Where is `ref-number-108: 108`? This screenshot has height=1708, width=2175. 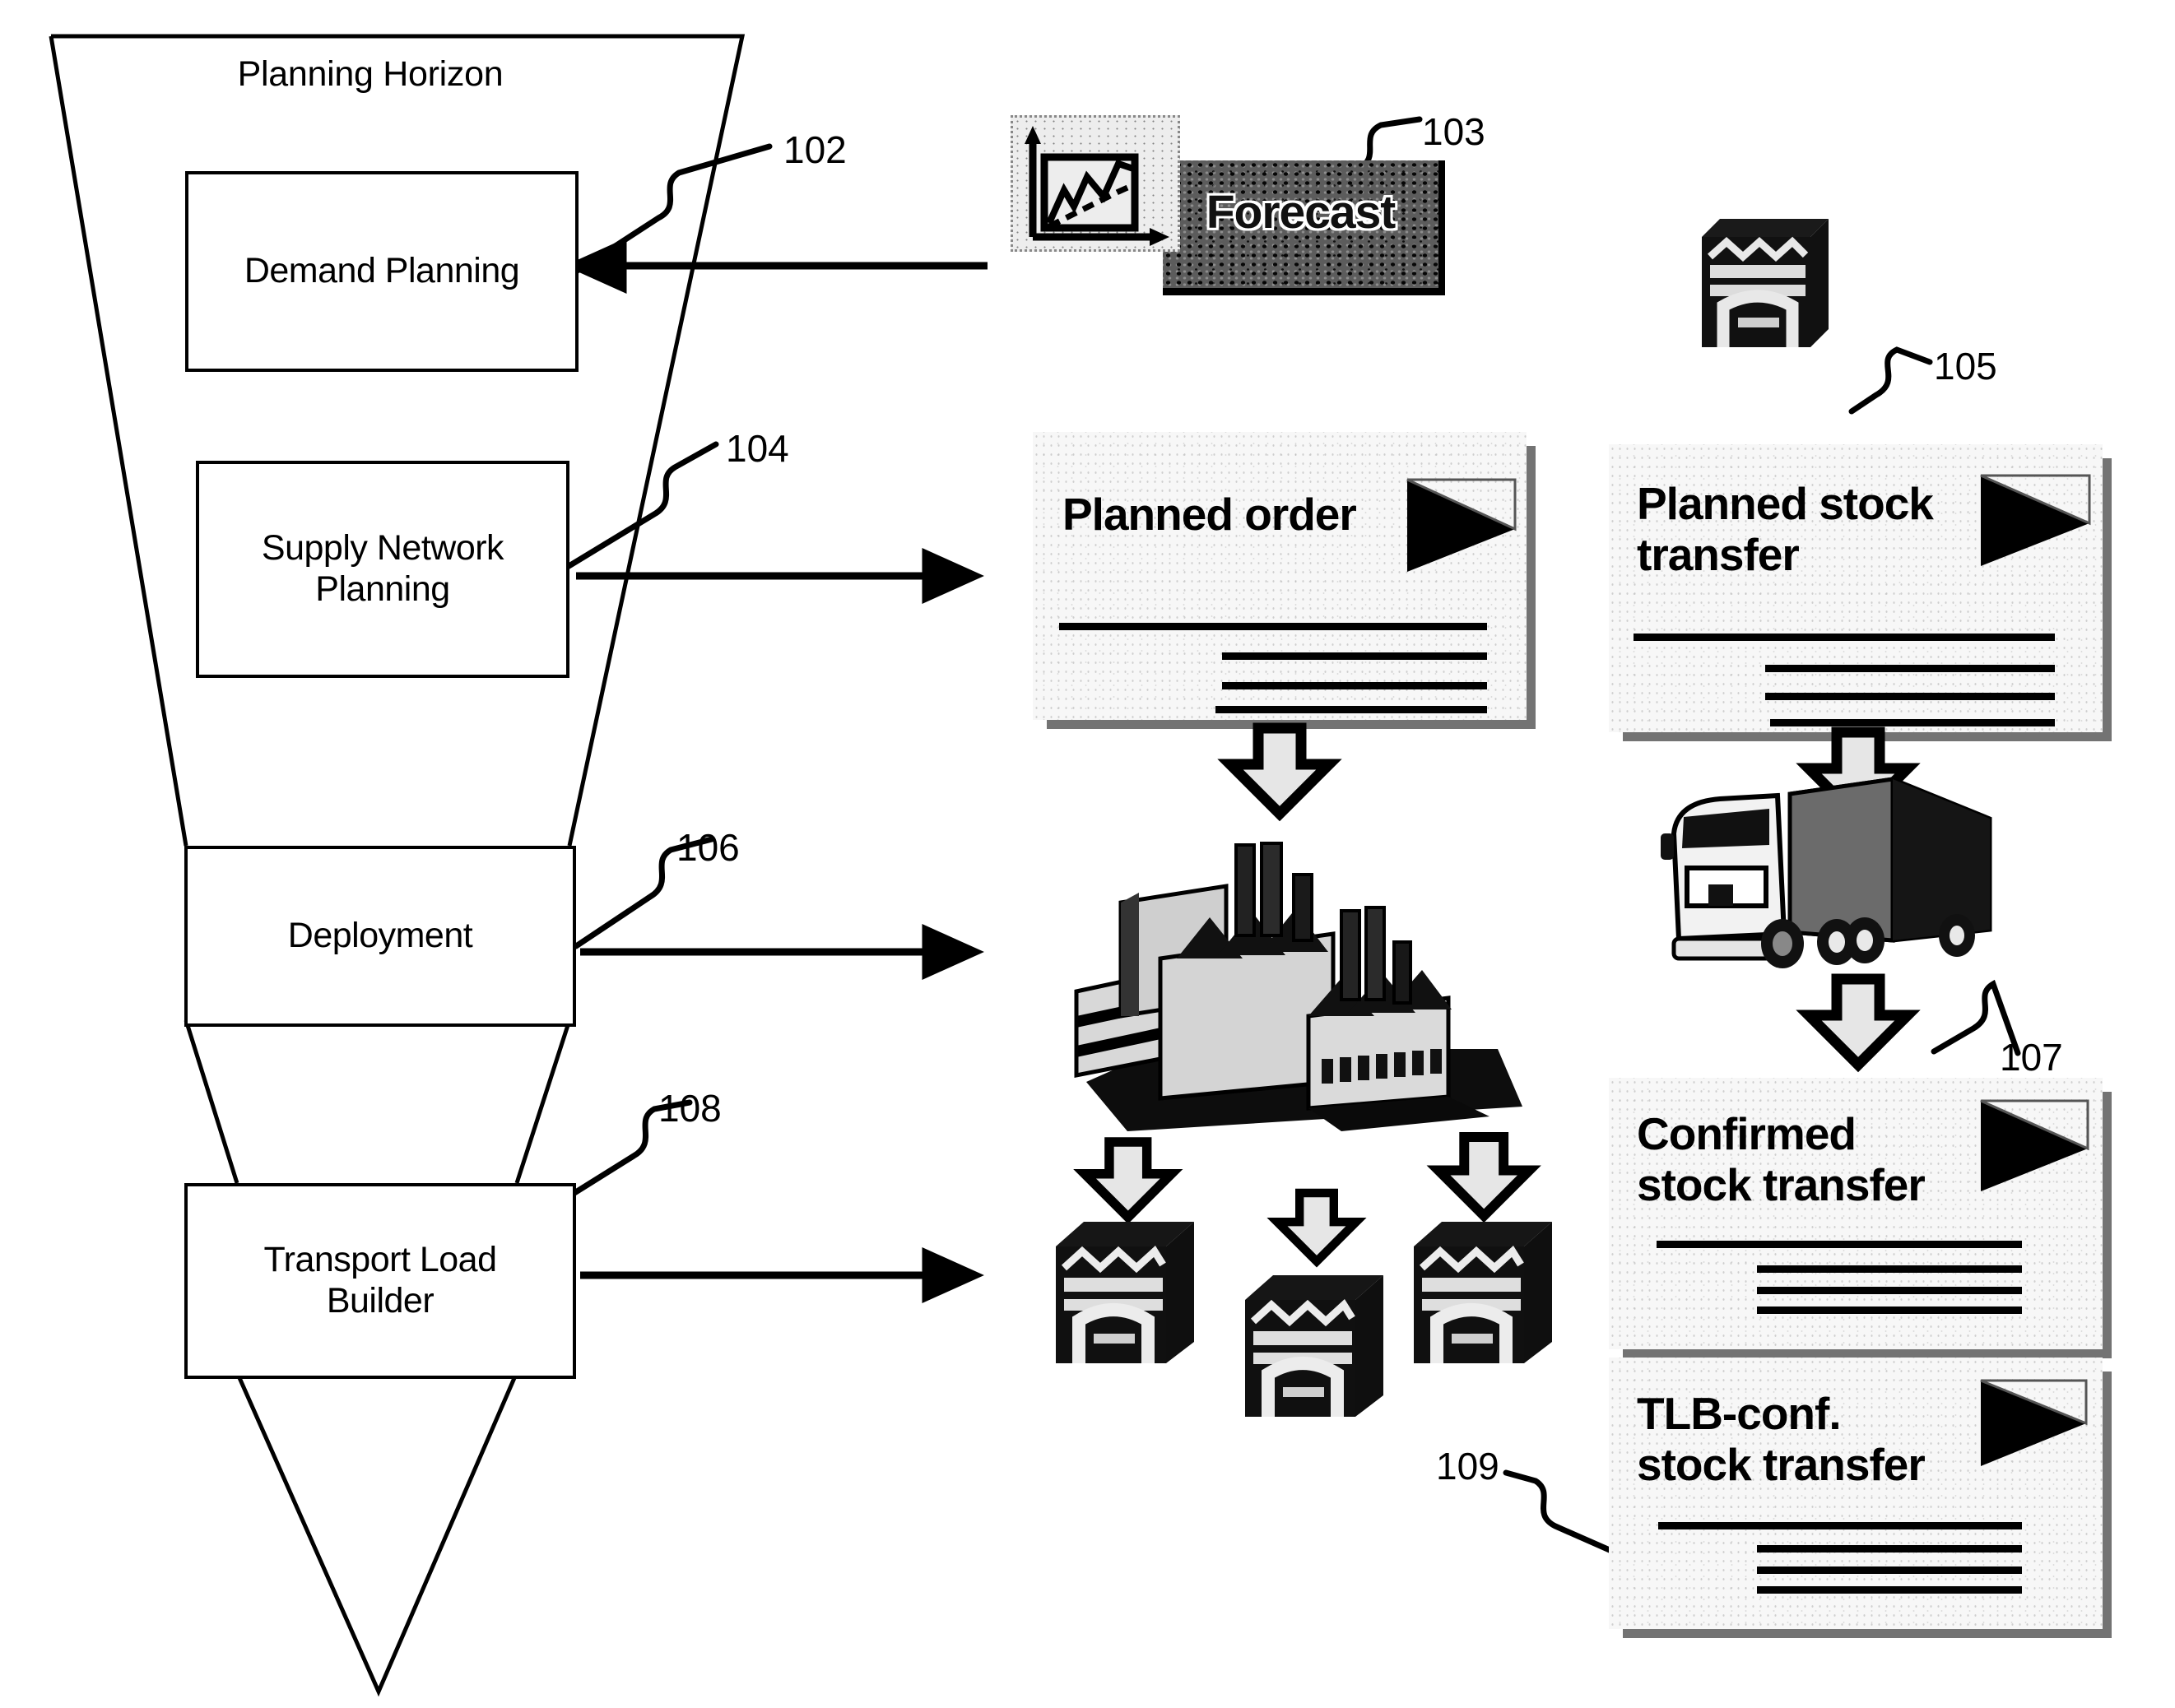
ref-number-108: 108 is located at coordinates (690, 1108).